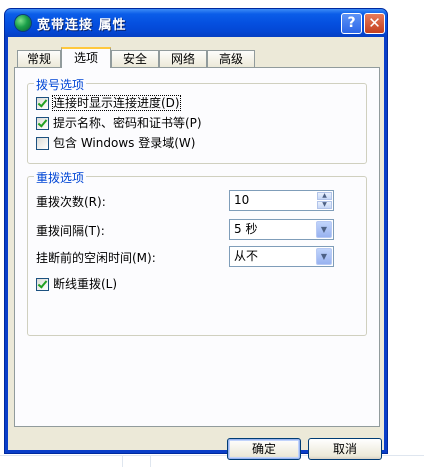 The image size is (424, 467). I want to click on idle-time-dropdown: 从不 ▼, so click(281, 256).